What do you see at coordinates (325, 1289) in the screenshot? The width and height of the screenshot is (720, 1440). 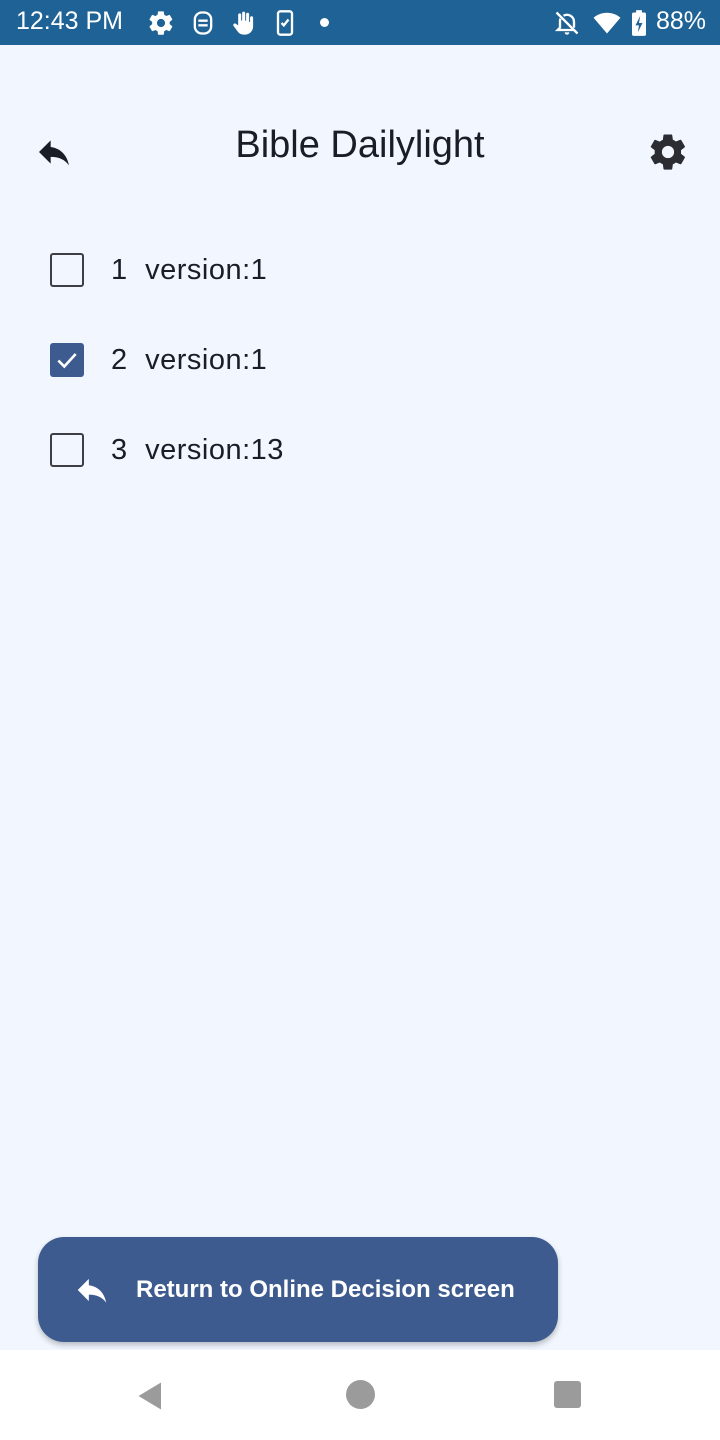 I see `return-button-label: Return to Online Decision screen` at bounding box center [325, 1289].